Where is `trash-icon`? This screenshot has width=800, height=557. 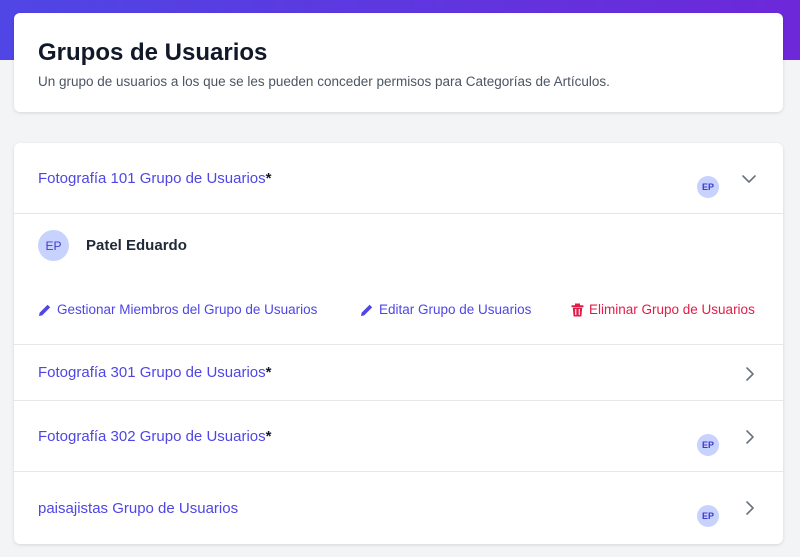
trash-icon is located at coordinates (577, 310).